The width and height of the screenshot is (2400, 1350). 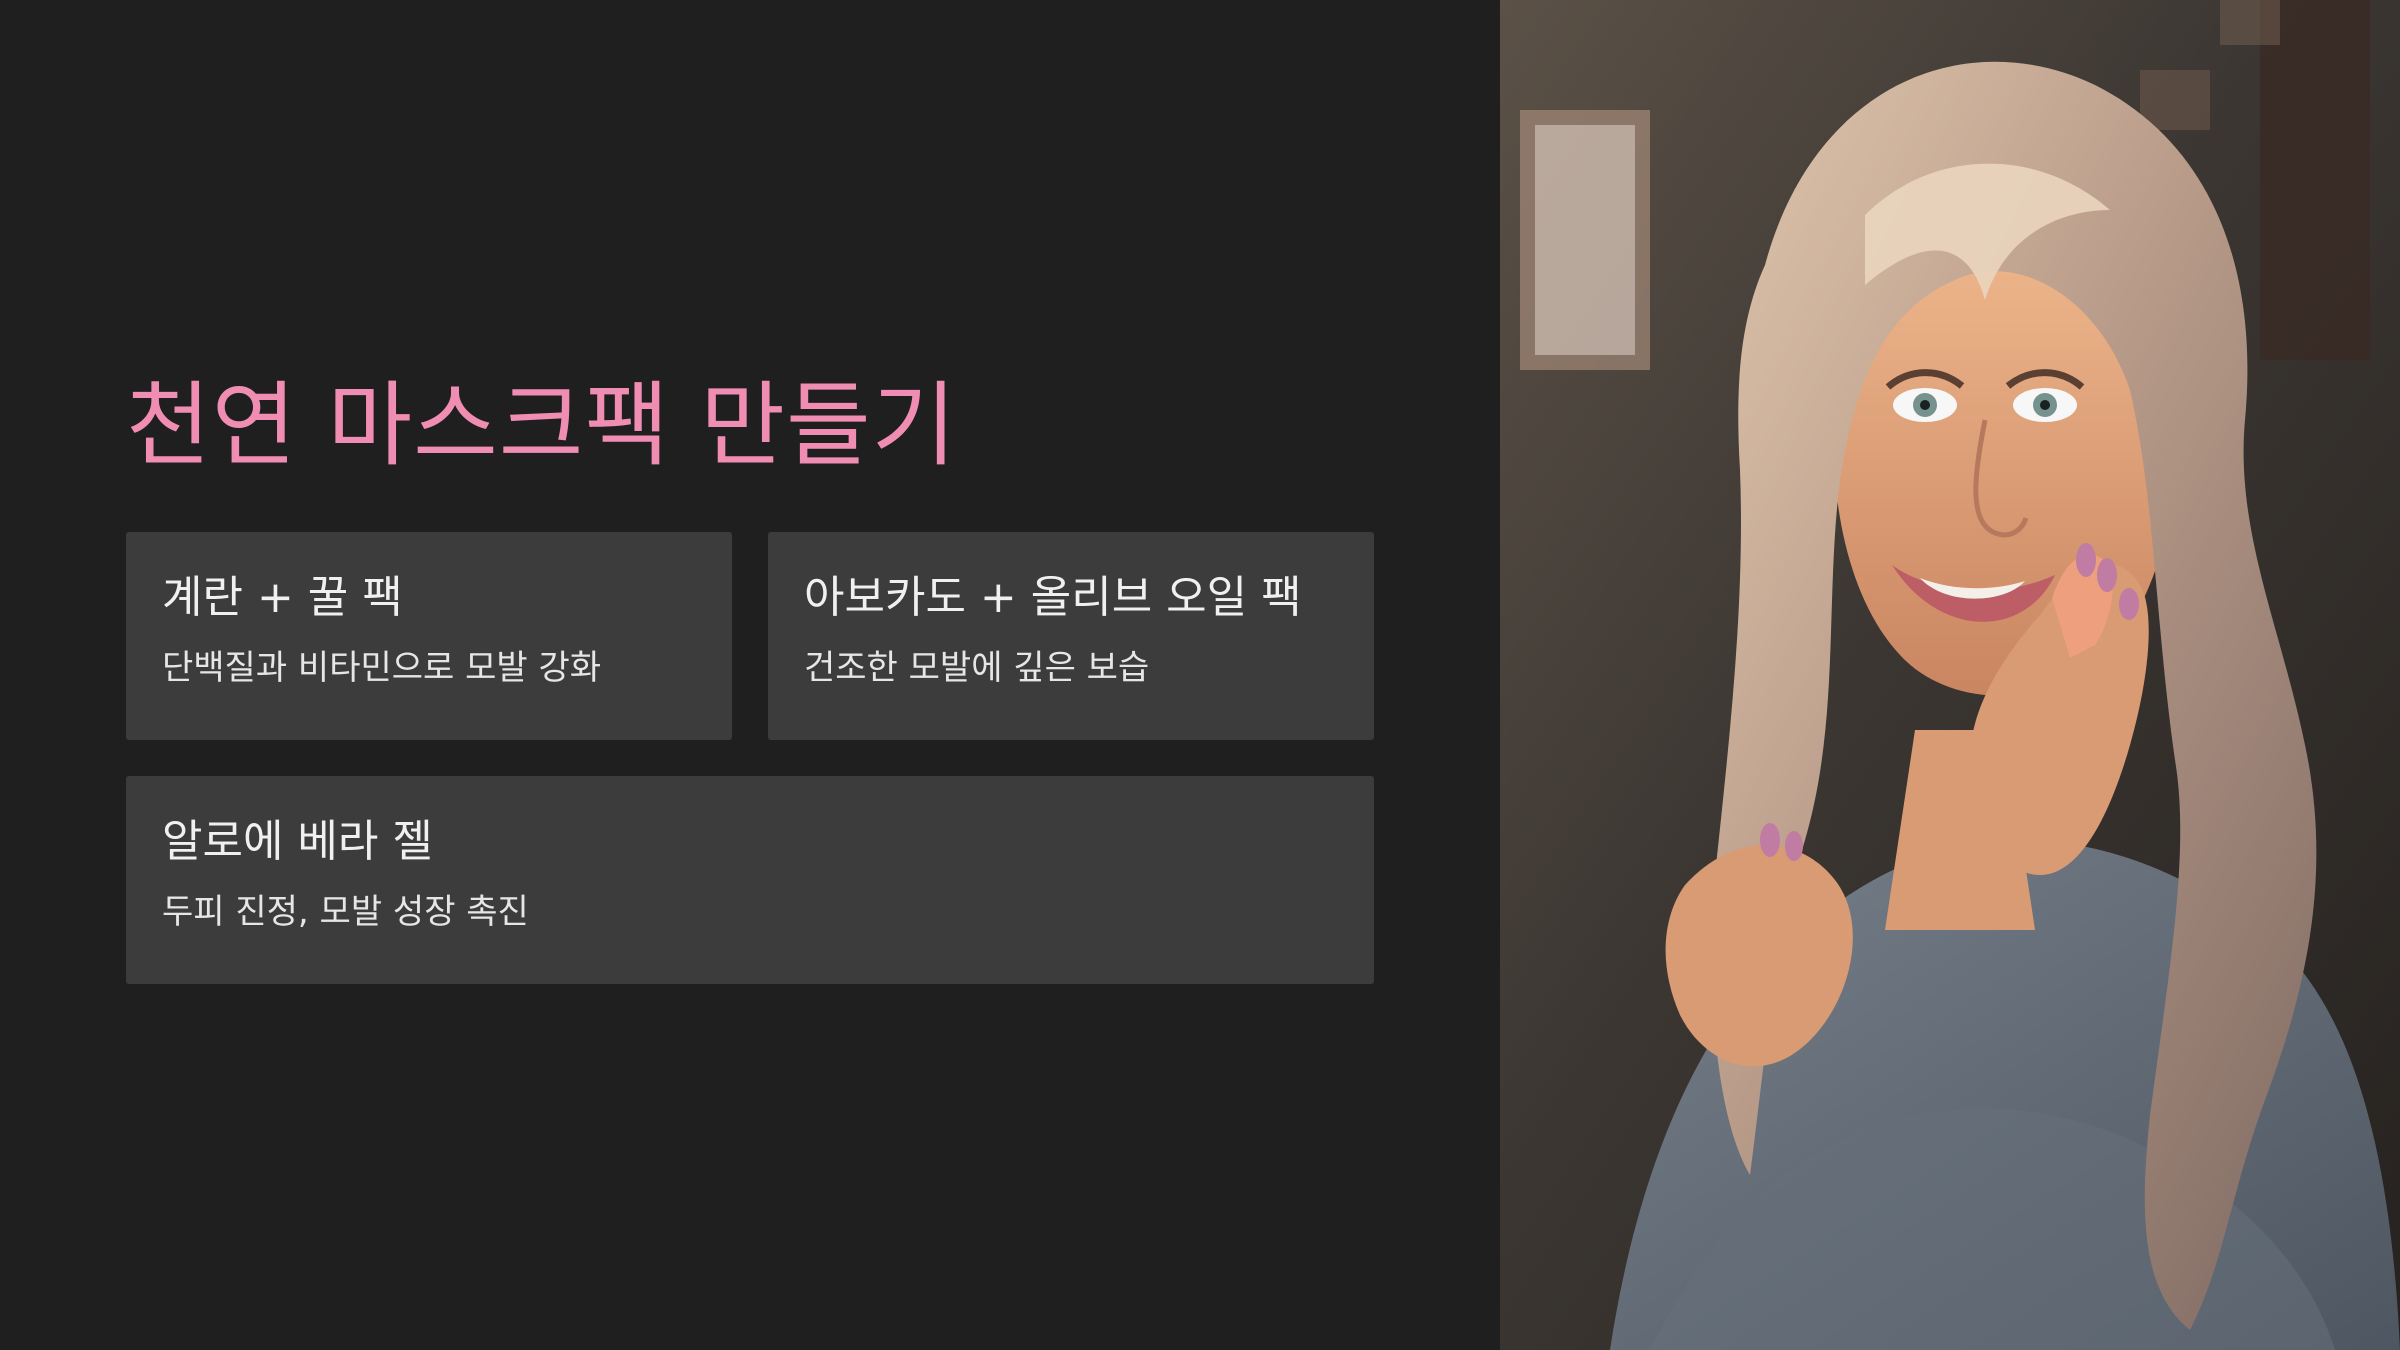 I want to click on card-aloe-vera: 알로에 베라 젤 두피 진정, 모발 성장 촉진, so click(x=750, y=880).